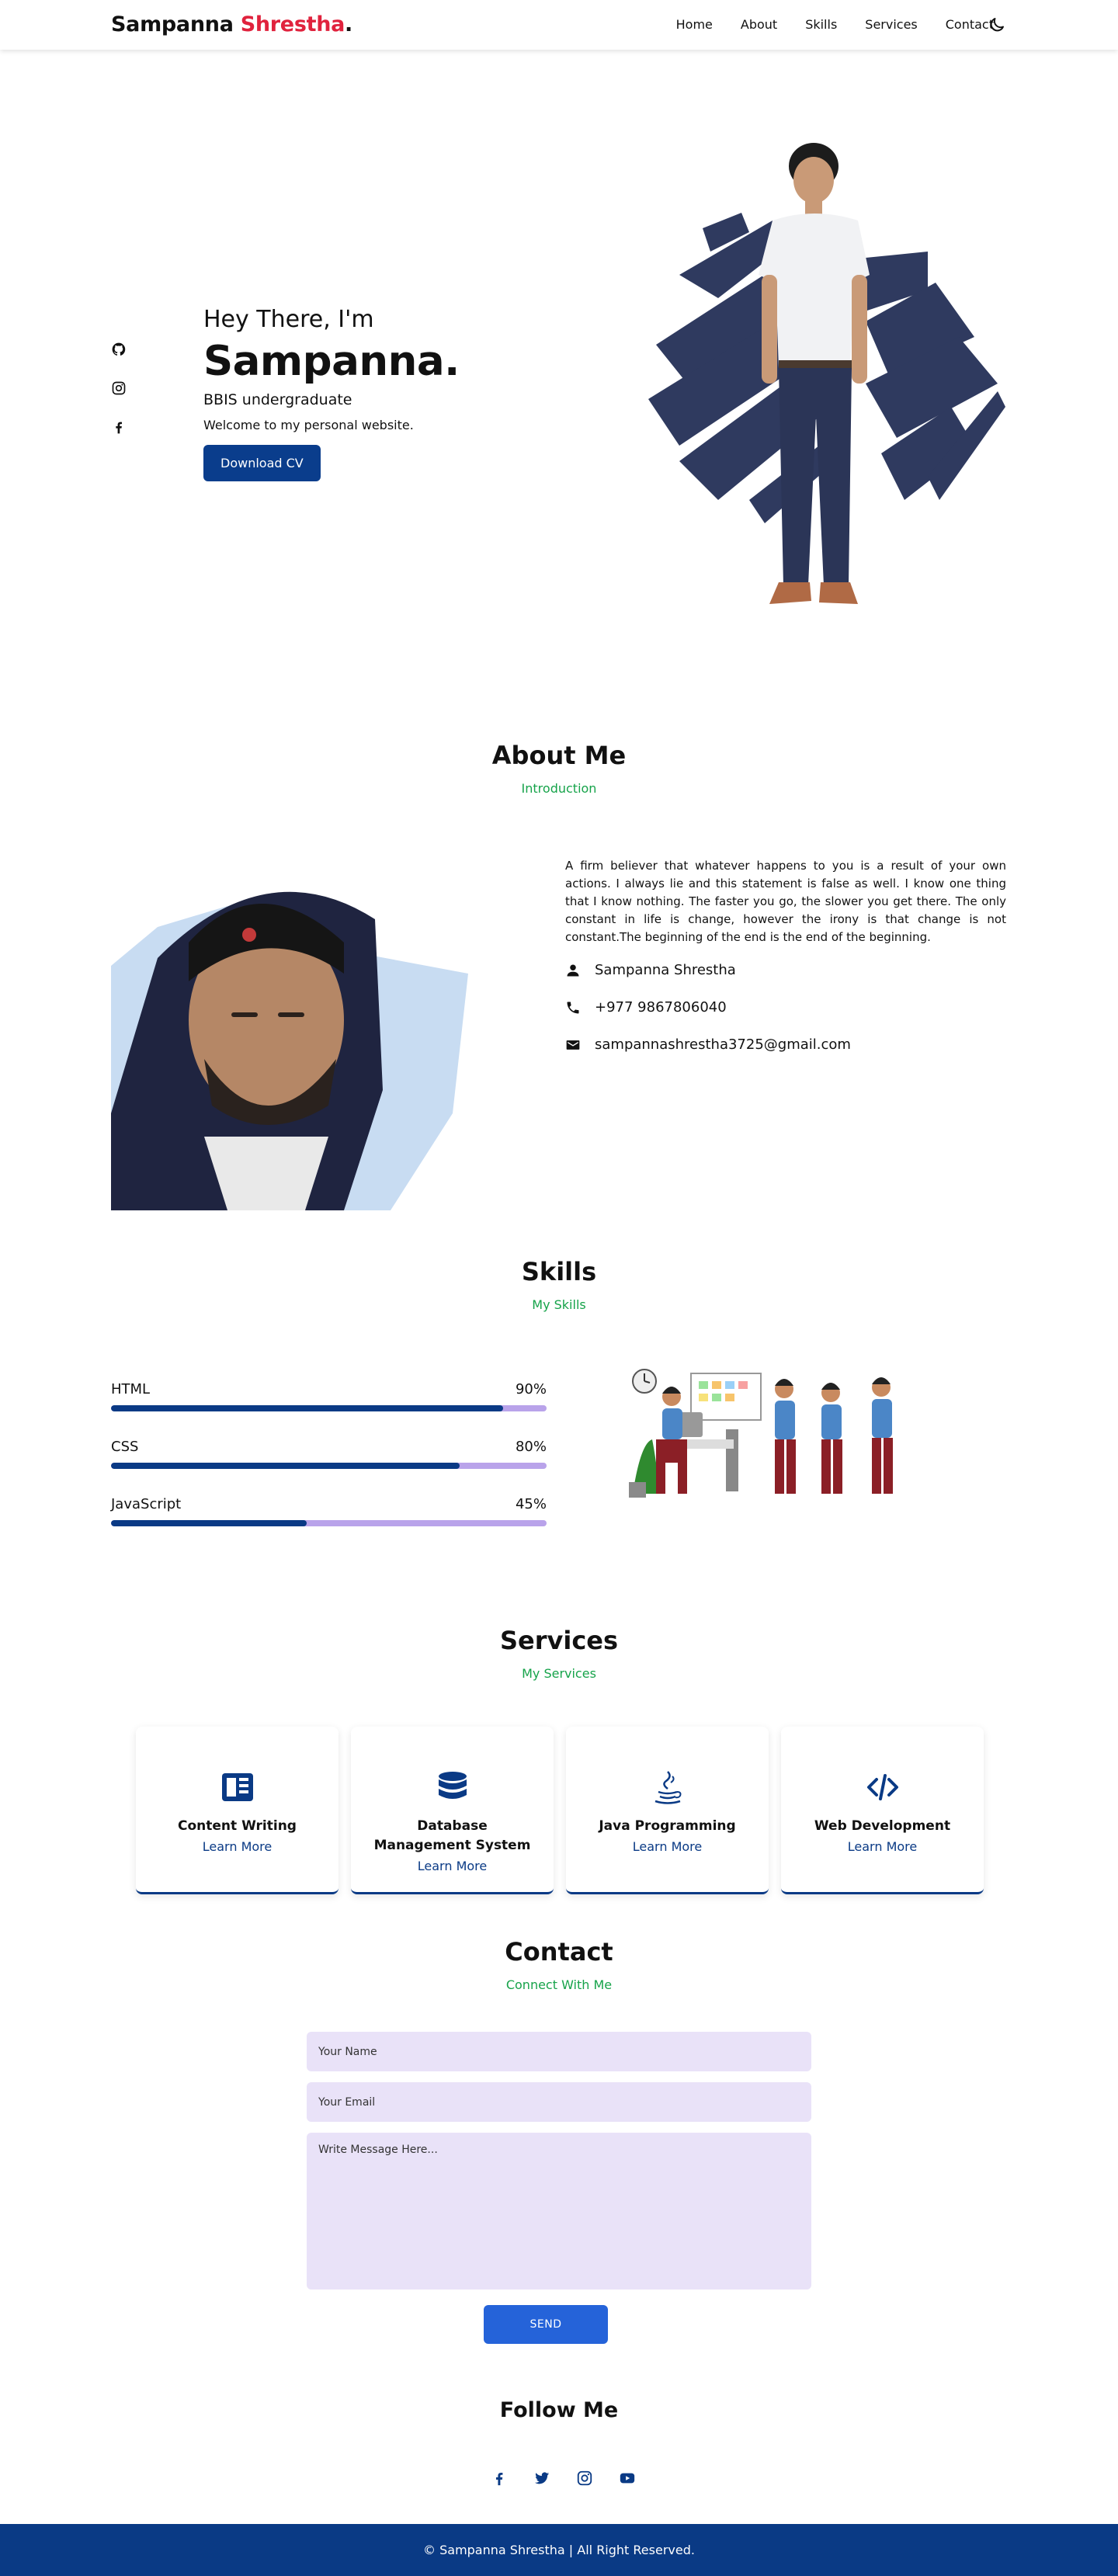 This screenshot has height=2576, width=1118. What do you see at coordinates (759, 24) in the screenshot?
I see `nav-about: About` at bounding box center [759, 24].